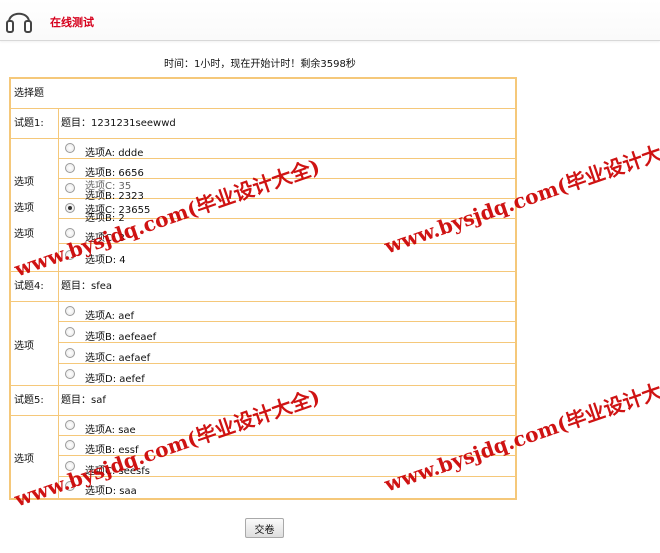 The height and width of the screenshot is (553, 660). I want to click on option-text: 选项B: aefeaef, so click(121, 337).